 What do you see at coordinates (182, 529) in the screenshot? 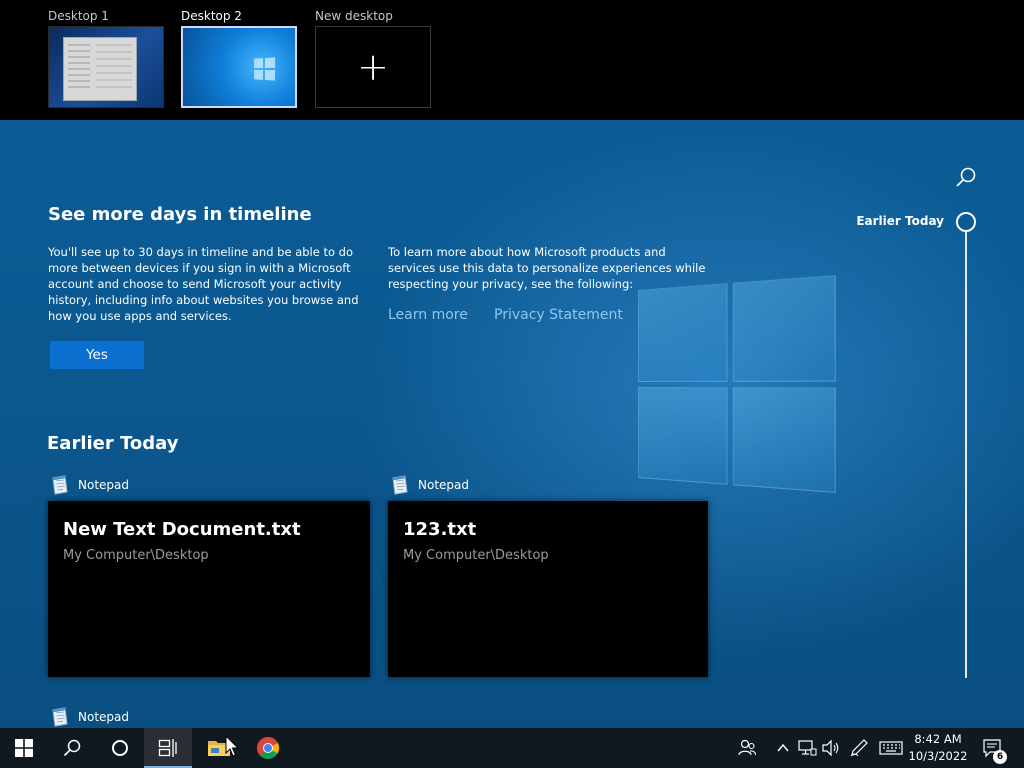
I see `activity-title: New Text Document.txt` at bounding box center [182, 529].